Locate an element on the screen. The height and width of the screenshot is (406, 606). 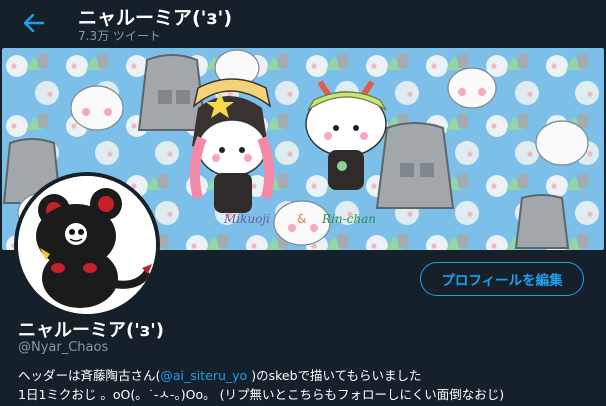
bio-text: ヘッダーは斉藤陶古さん( is located at coordinates (89, 375).